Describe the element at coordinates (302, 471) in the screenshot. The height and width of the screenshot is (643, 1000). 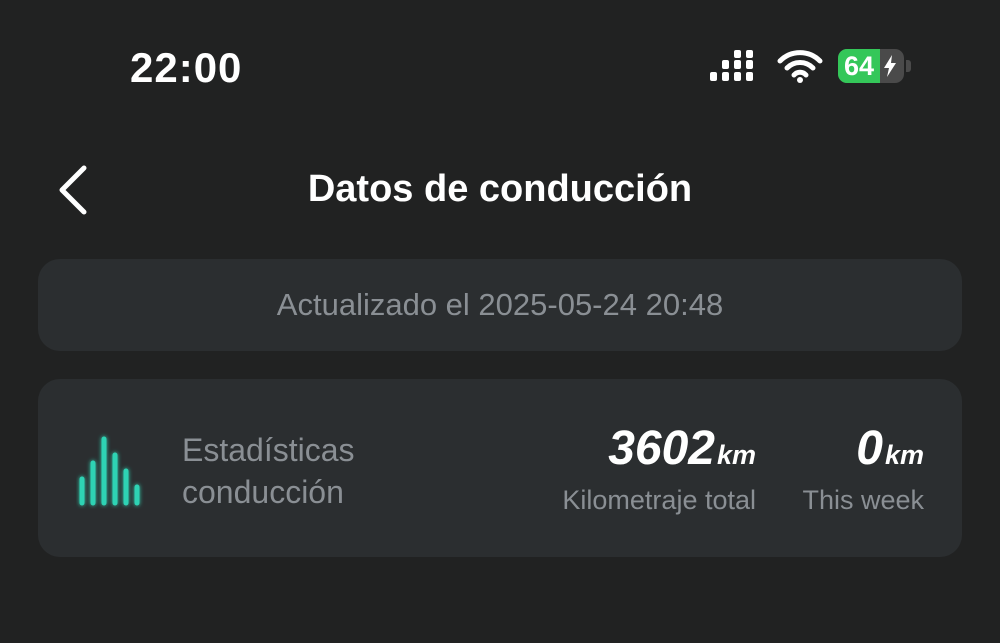
I see `stats-label: Estadísticas conducción` at that location.